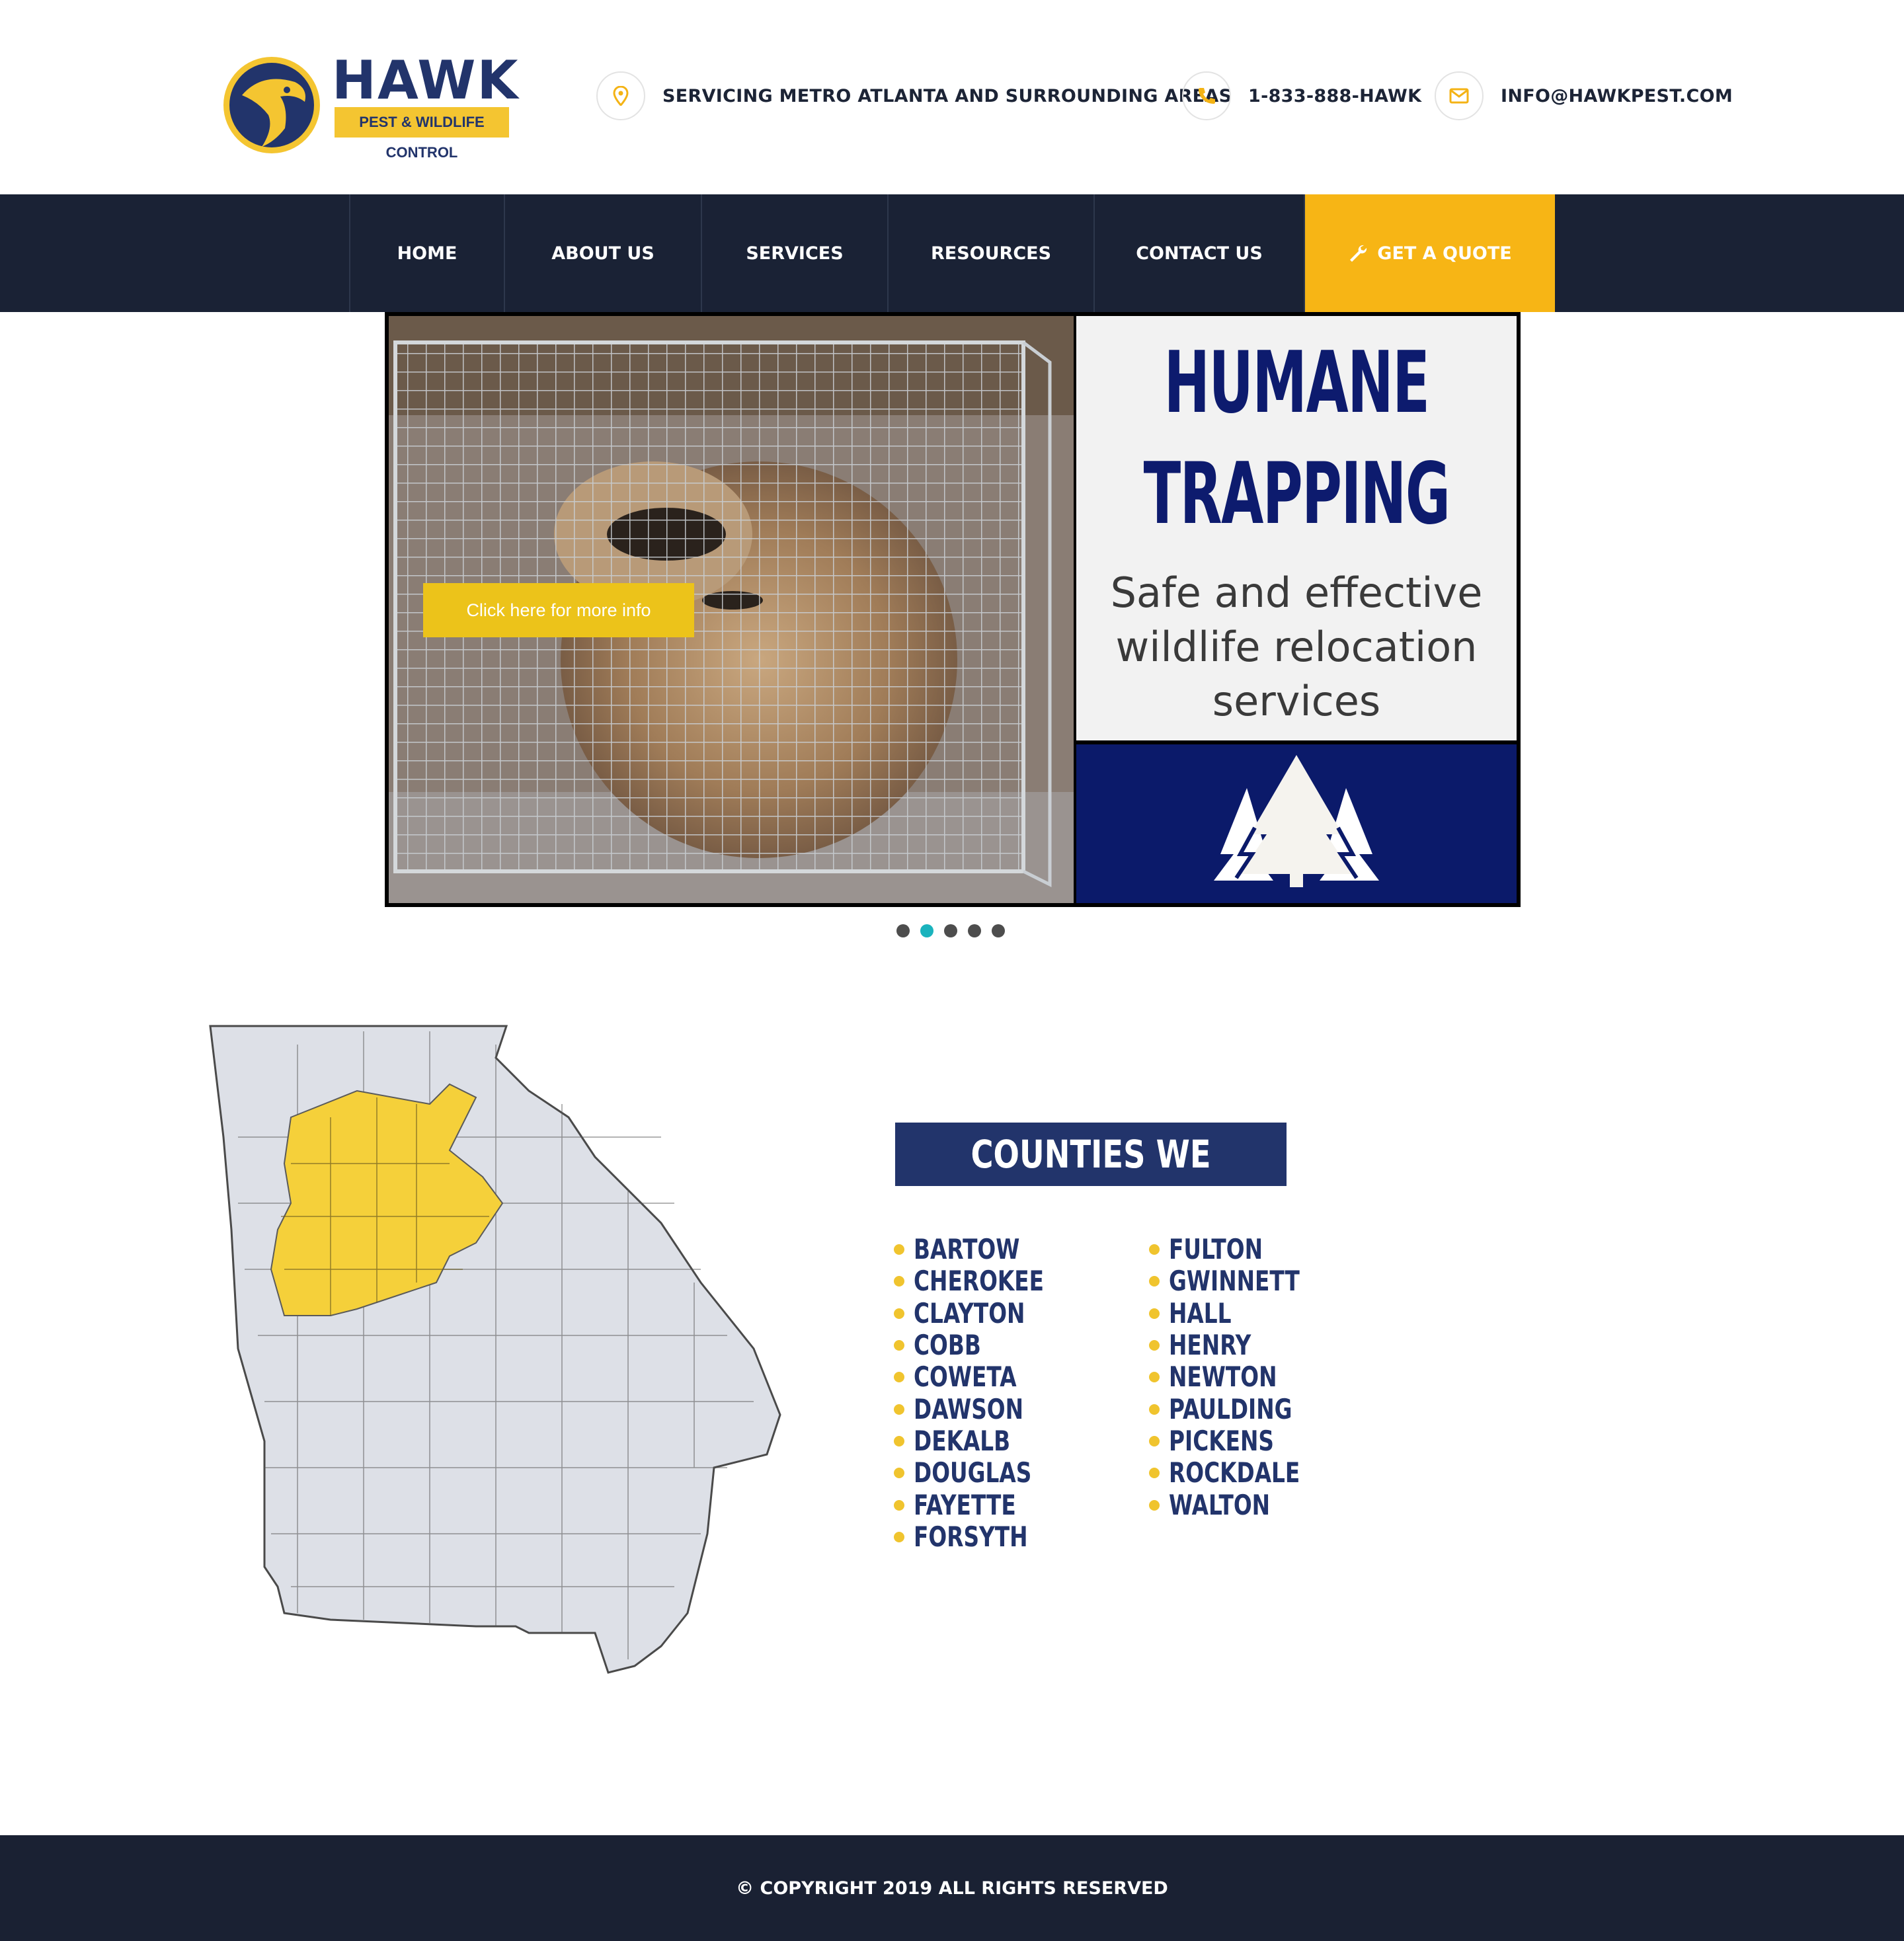 Image resolution: width=1904 pixels, height=1941 pixels. Describe the element at coordinates (426, 80) in the screenshot. I see `brand-name: HAWK` at that location.